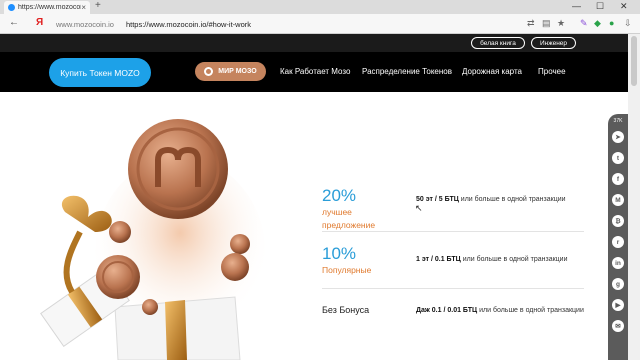  I want to click on bitcoin-icon: ₿, so click(618, 221).